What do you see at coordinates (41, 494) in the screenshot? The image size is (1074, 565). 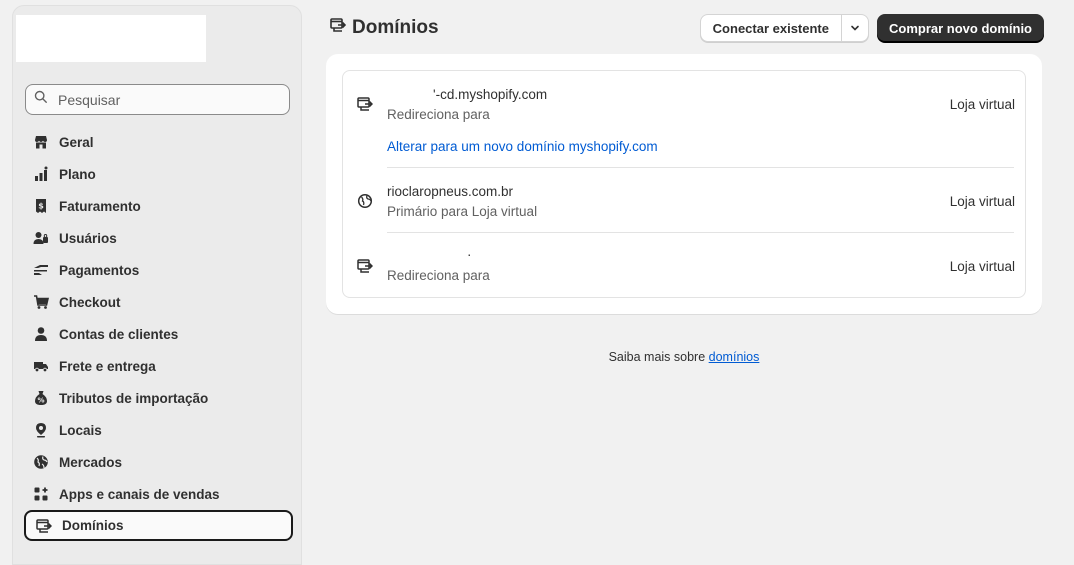 I see `apps-icon` at bounding box center [41, 494].